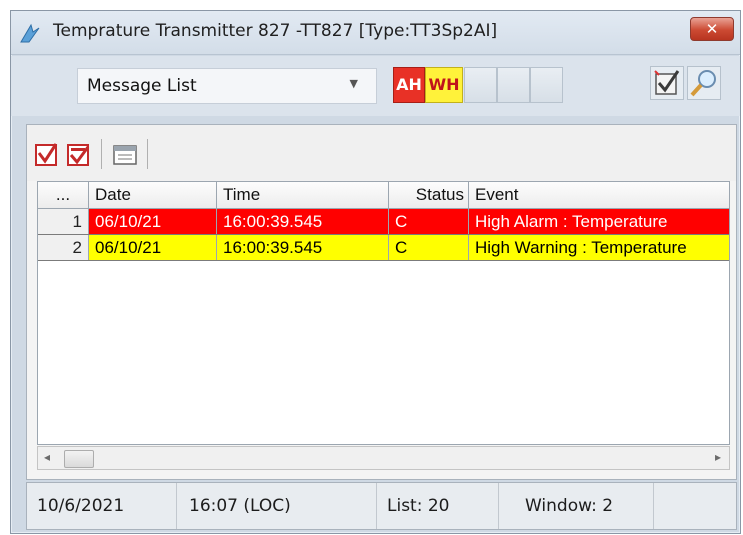 This screenshot has width=743, height=535. What do you see at coordinates (79, 459) in the screenshot?
I see `scroll-thumb` at bounding box center [79, 459].